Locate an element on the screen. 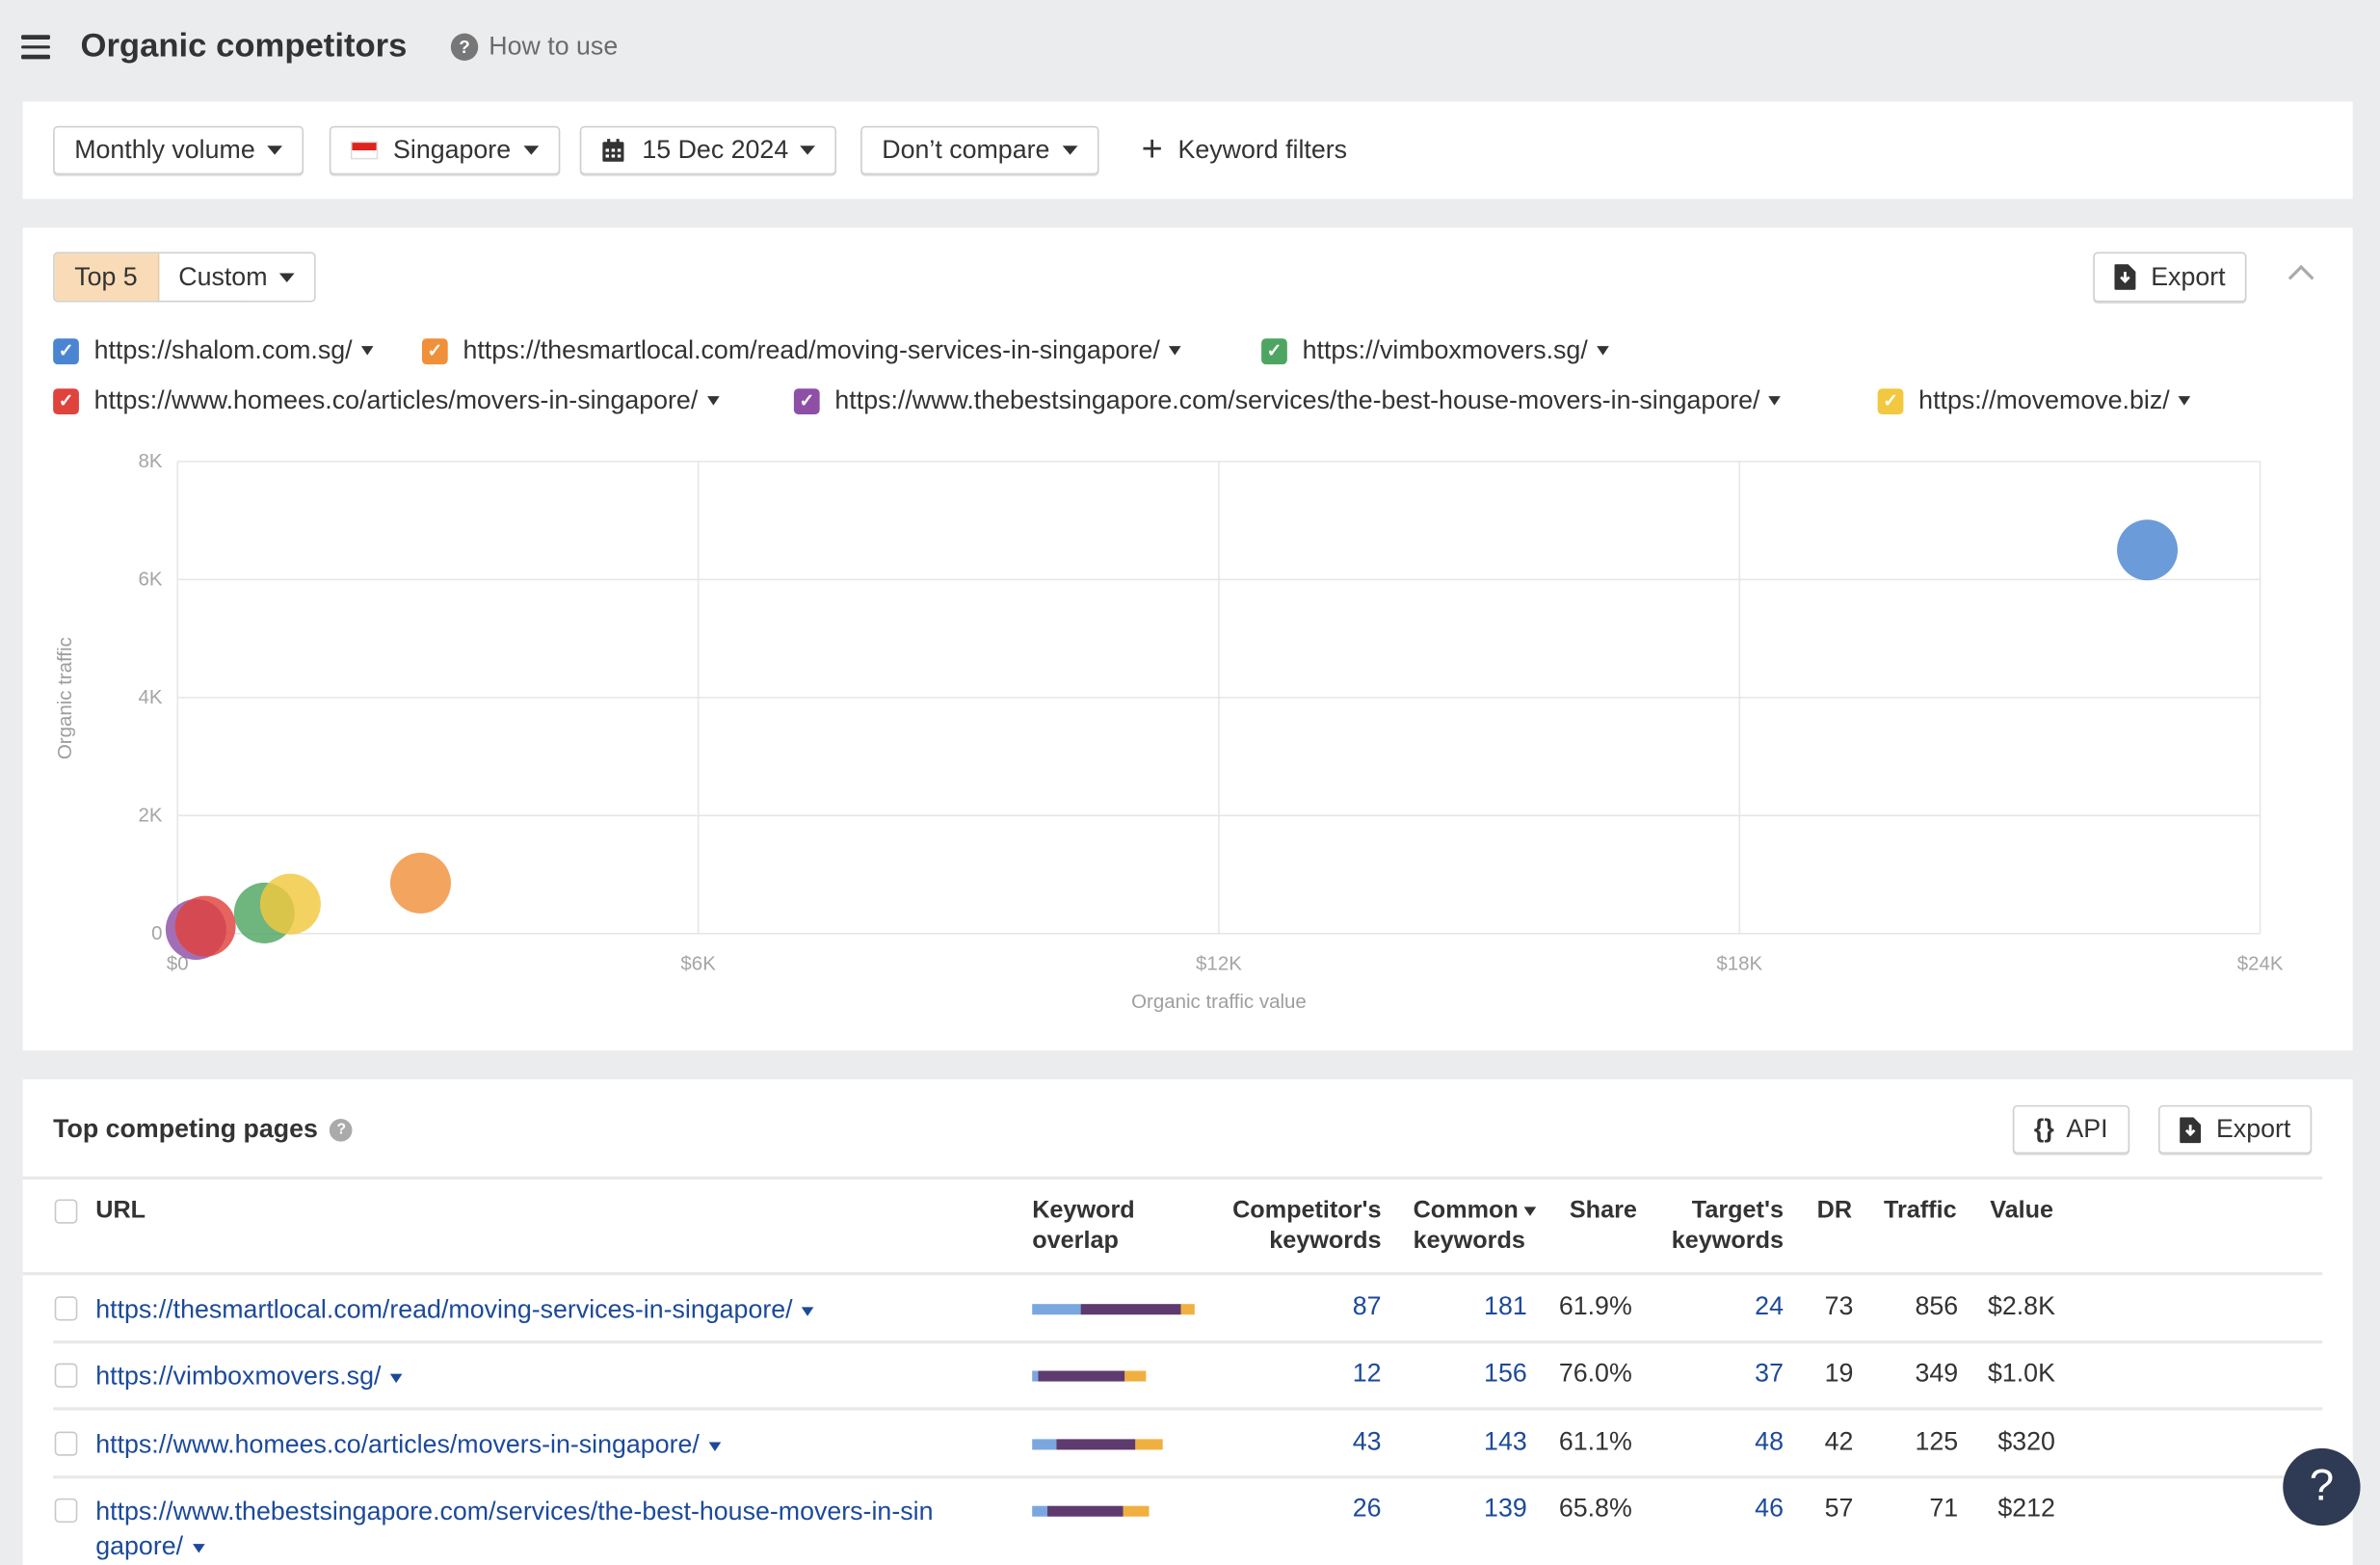 The width and height of the screenshot is (2380, 1565). common-keywords-value: 139 is located at coordinates (1458, 1509).